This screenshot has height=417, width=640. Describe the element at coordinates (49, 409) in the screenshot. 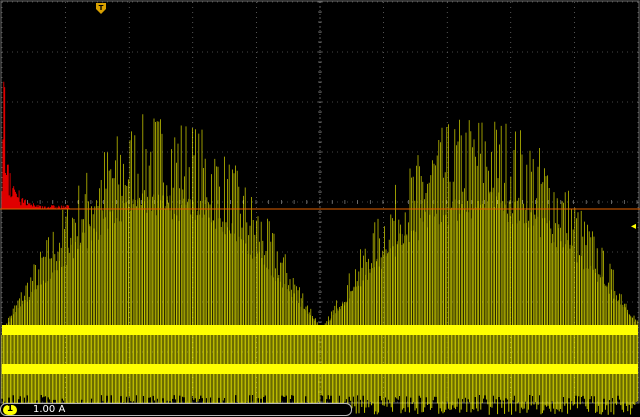

I see `channel-1-scale-readout: 1.00 A` at that location.